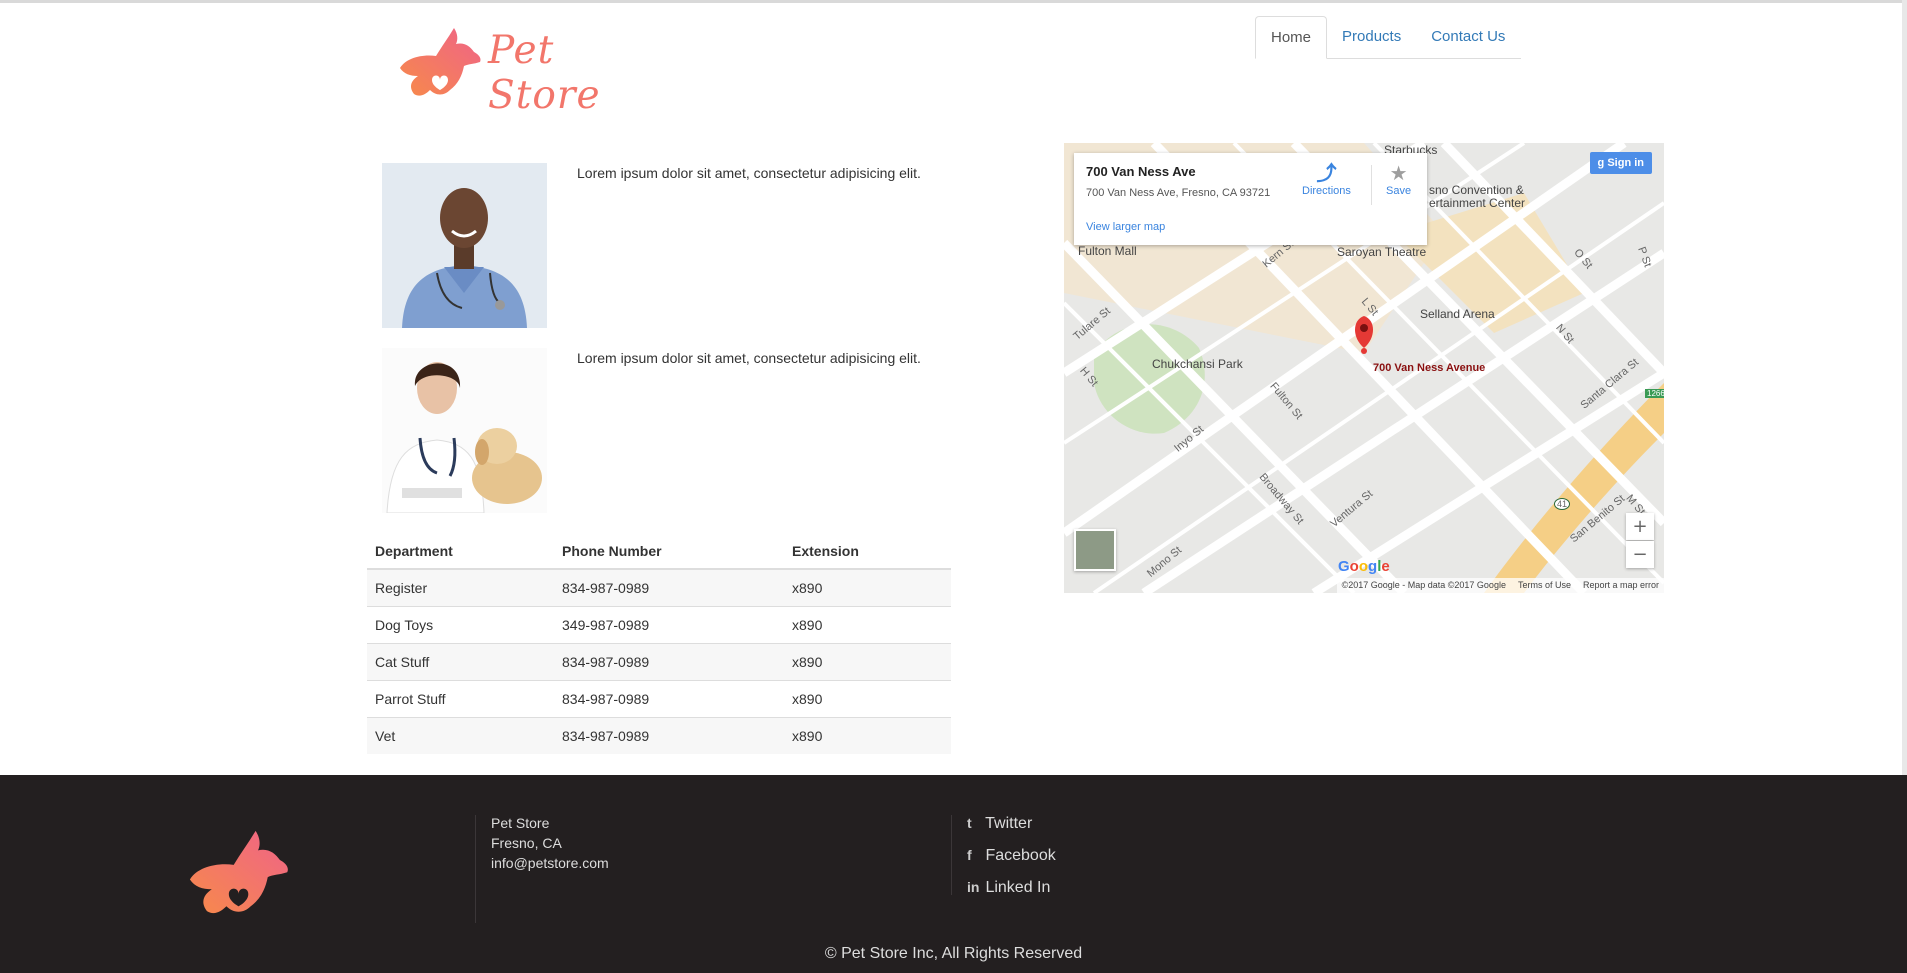 This screenshot has height=973, width=1907. What do you see at coordinates (1621, 585) in the screenshot?
I see `report-map-error-link: Report a map error` at bounding box center [1621, 585].